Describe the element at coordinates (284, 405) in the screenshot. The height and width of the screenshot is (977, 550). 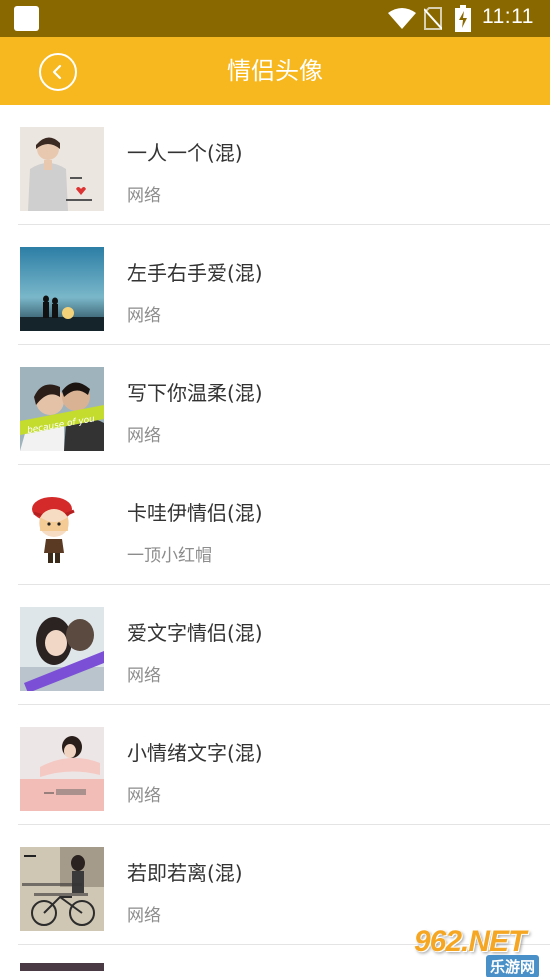
I see `list-item: because of you 写下你温柔(混) 网络` at that location.